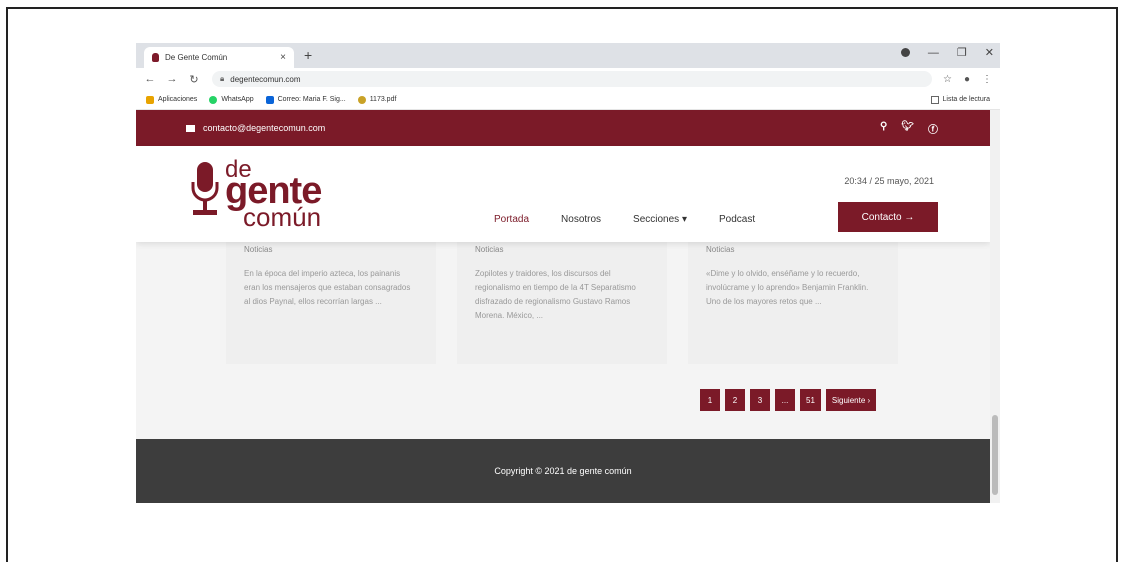  Describe the element at coordinates (962, 52) in the screenshot. I see `restore-icon: ❐` at that location.